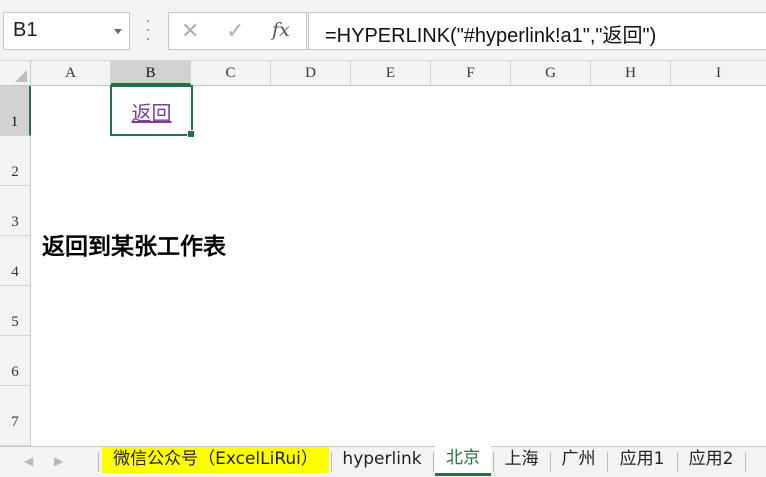 This screenshot has height=477, width=766. I want to click on cell-b1-selected: 返回, so click(152, 111).